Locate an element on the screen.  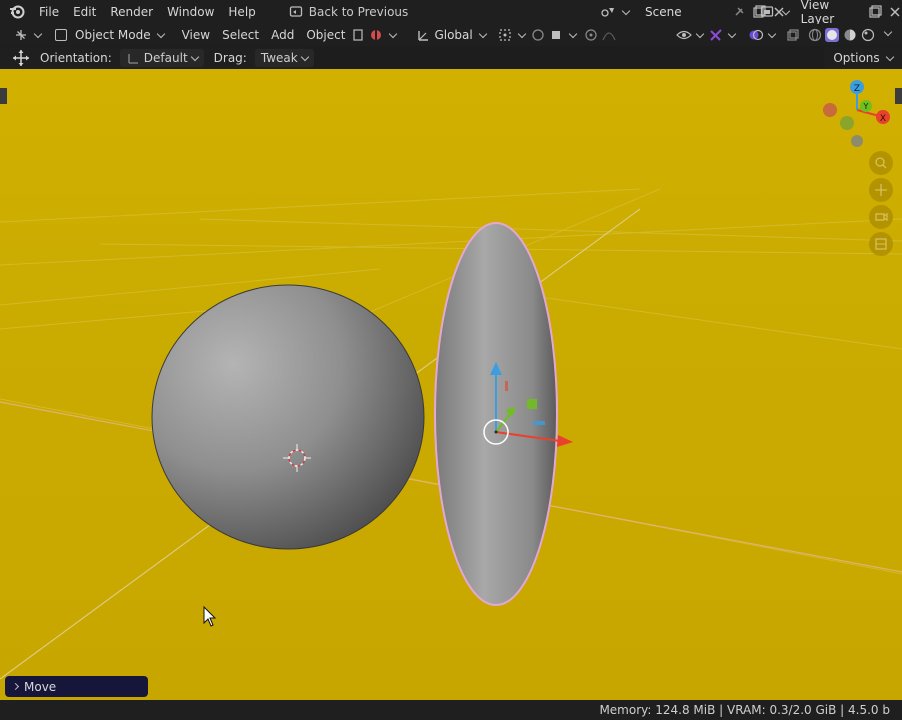
pivot-chevron-icon is located at coordinates (521, 33).